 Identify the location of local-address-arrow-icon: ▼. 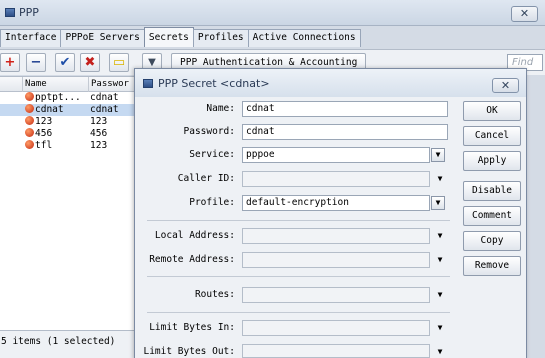
(440, 236).